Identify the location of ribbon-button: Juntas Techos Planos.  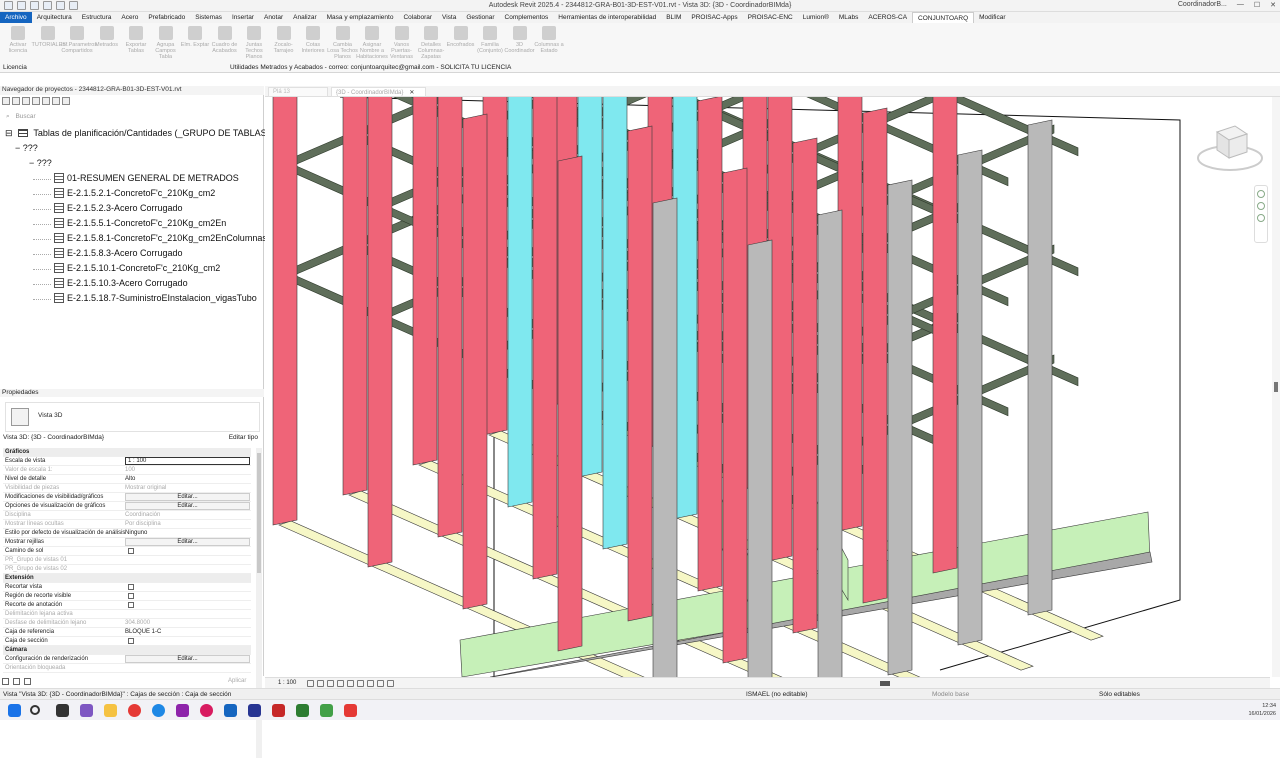
(254, 43).